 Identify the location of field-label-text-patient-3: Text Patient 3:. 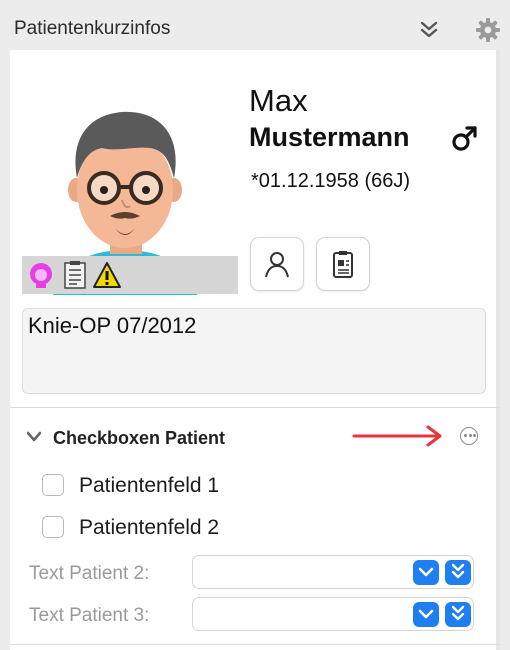
(89, 615).